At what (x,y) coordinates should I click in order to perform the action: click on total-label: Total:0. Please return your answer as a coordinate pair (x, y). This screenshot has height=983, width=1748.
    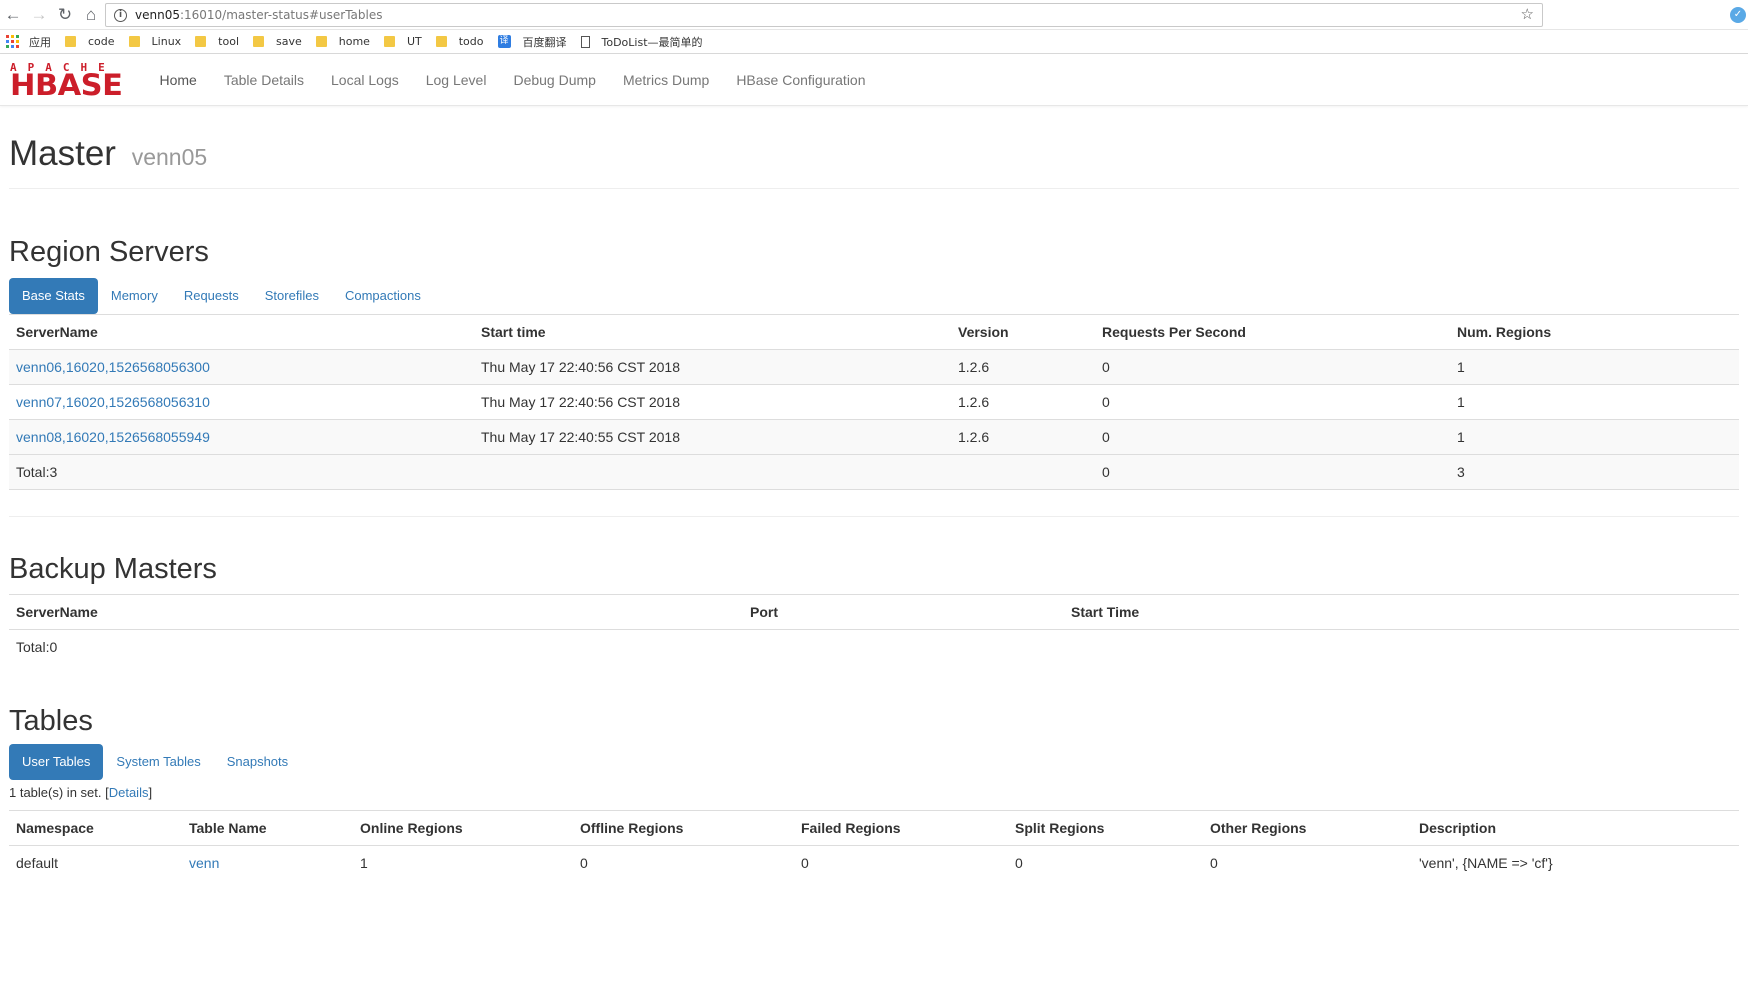
    Looking at the image, I should click on (37, 647).